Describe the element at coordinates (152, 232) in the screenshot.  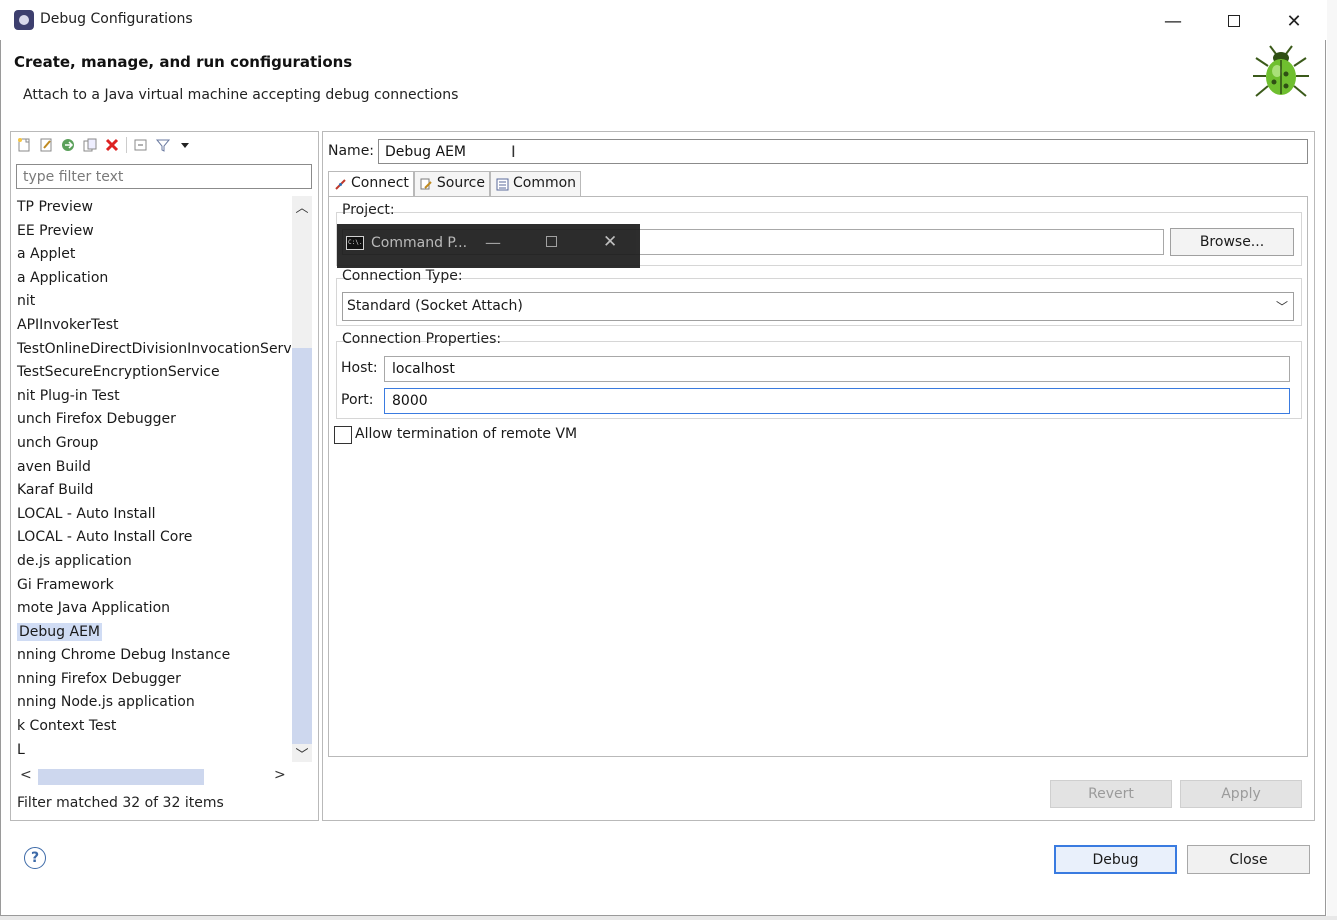
I see `tree-item: EE Preview` at that location.